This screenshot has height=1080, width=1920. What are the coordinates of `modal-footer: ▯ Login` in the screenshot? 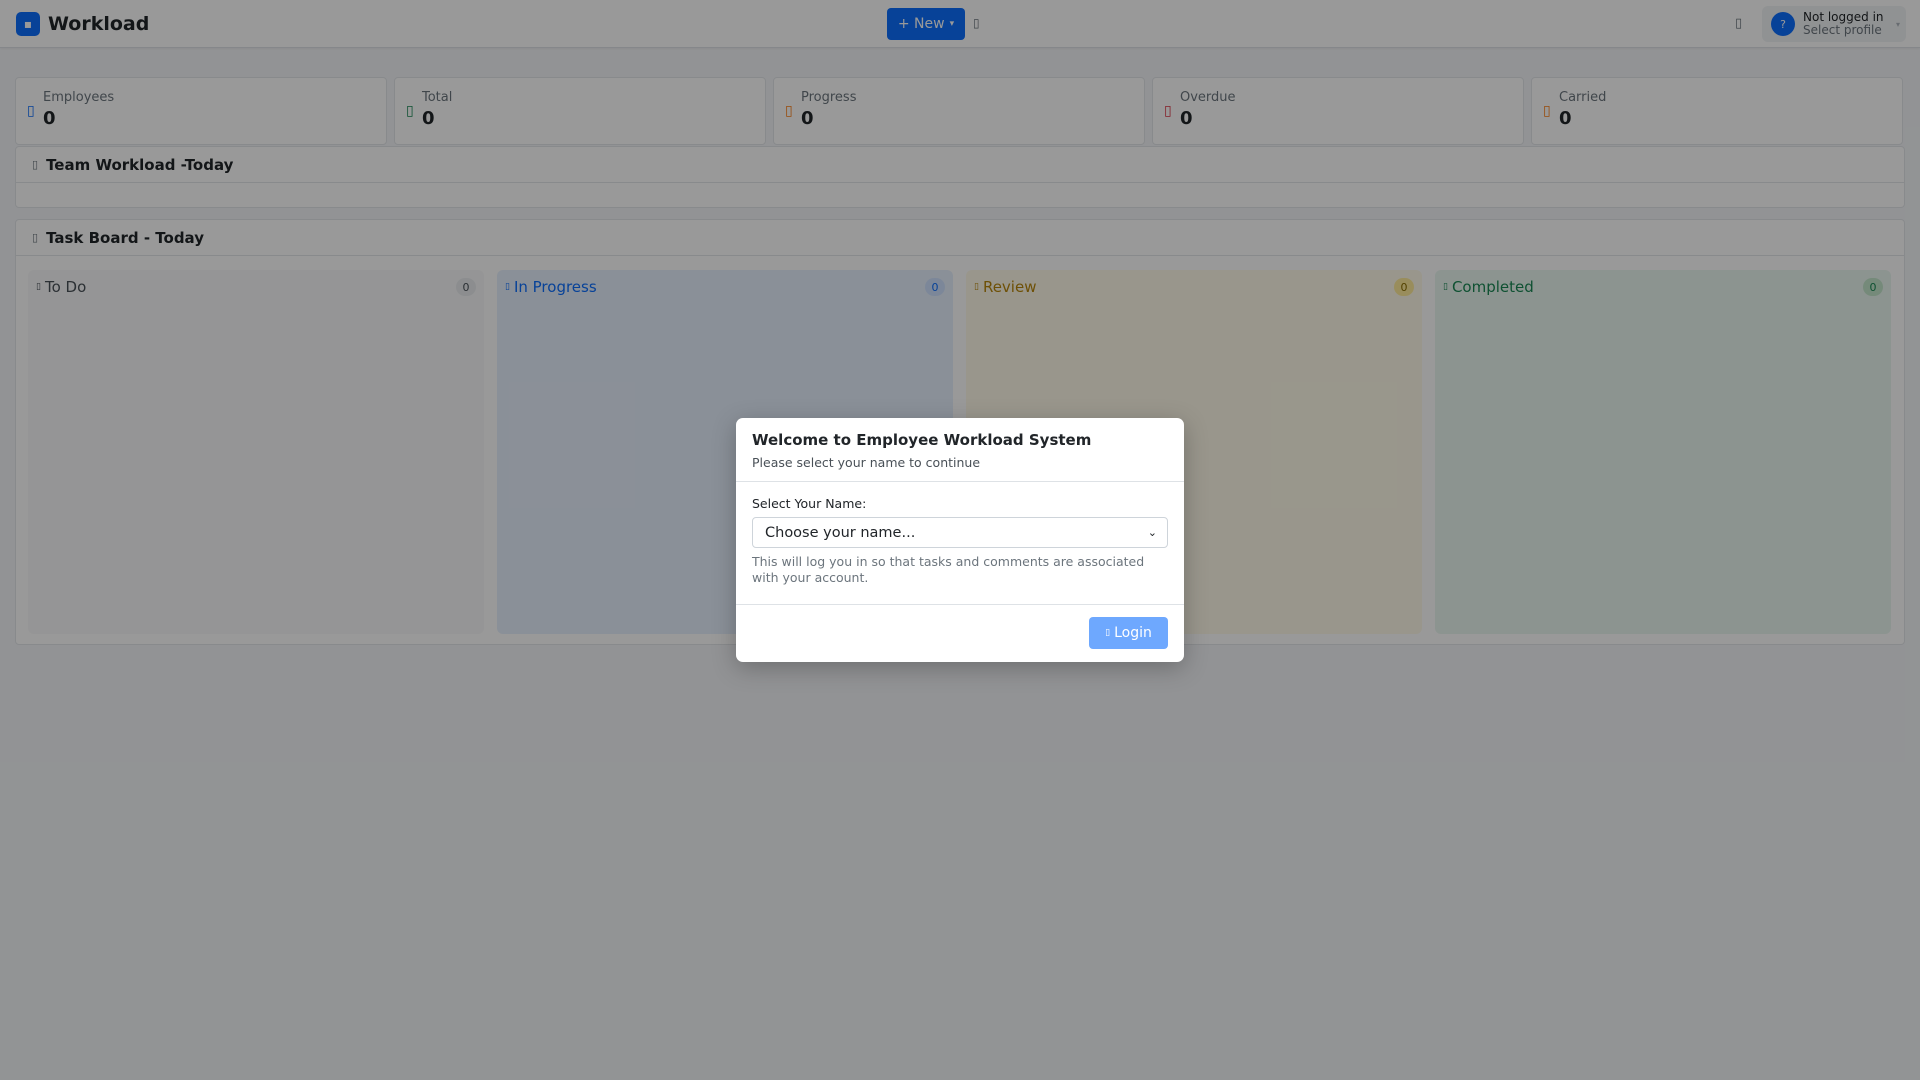 It's located at (960, 633).